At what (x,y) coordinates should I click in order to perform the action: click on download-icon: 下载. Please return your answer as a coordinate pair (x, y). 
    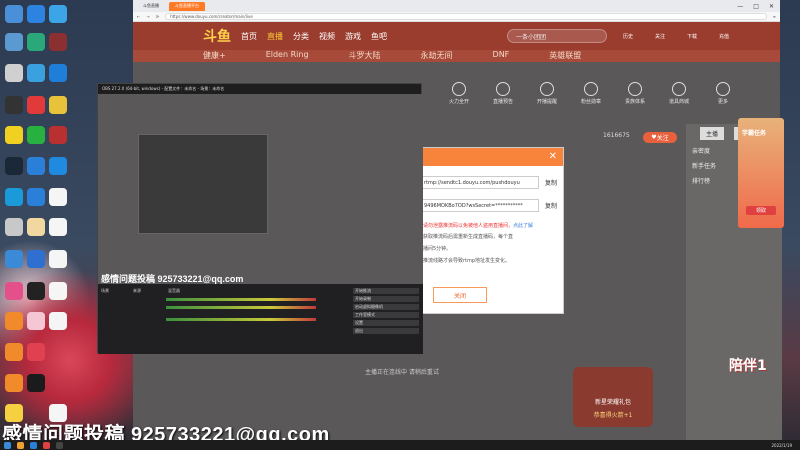
    Looking at the image, I should click on (692, 36).